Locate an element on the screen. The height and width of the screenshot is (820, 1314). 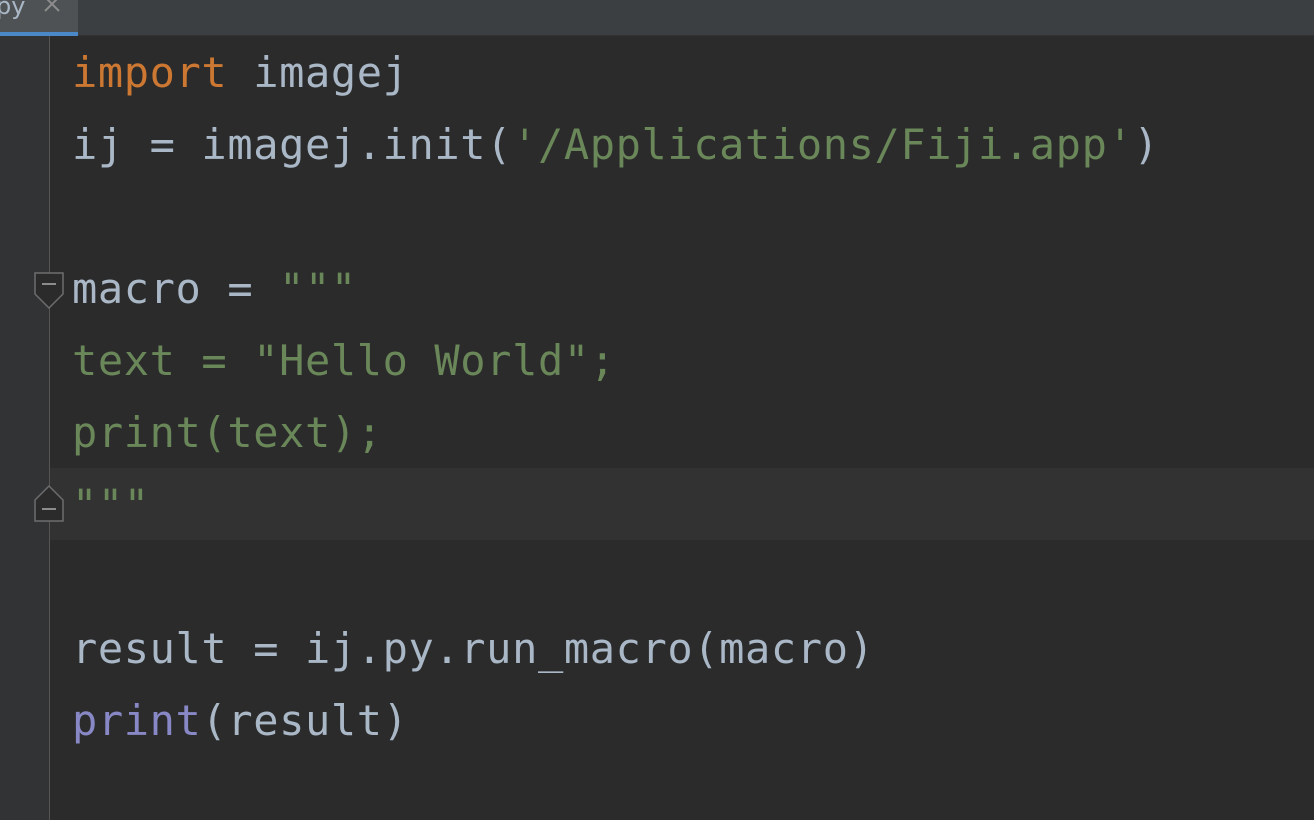
code-line-9: result = ij.py.run_macro(macro) is located at coordinates (693, 649).